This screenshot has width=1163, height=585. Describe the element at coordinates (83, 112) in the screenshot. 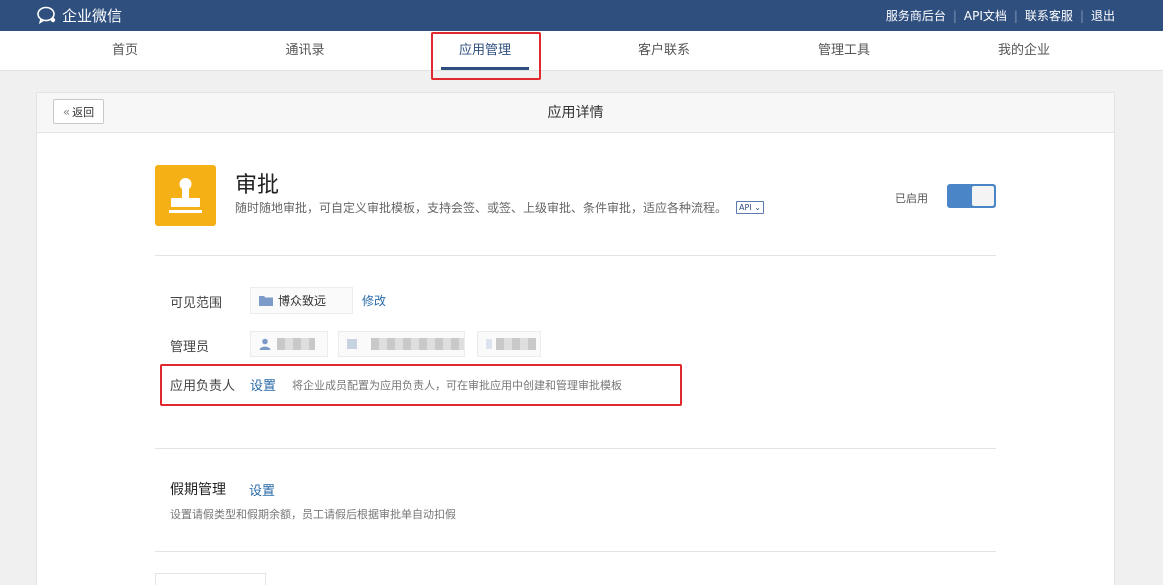

I see `back-button-label: 返回` at that location.